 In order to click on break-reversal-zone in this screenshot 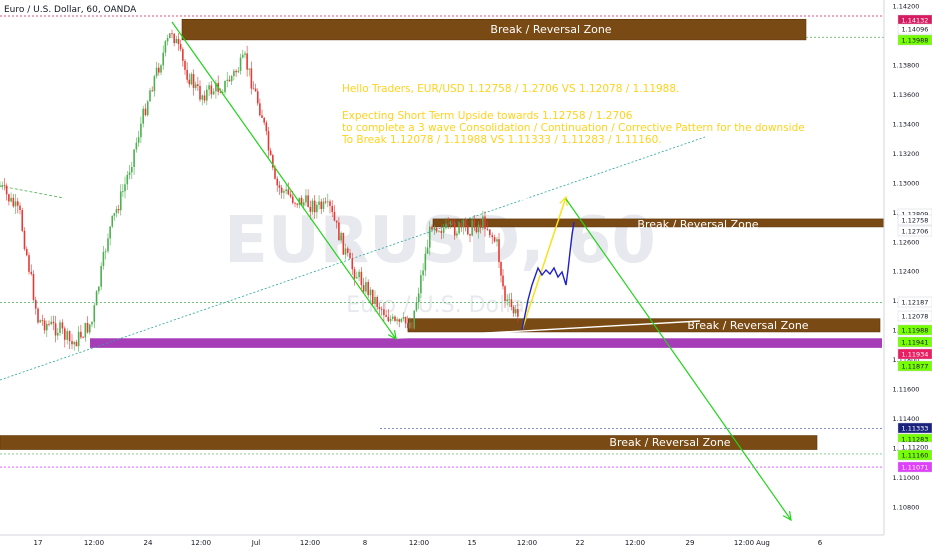, I will do `click(644, 325)`.